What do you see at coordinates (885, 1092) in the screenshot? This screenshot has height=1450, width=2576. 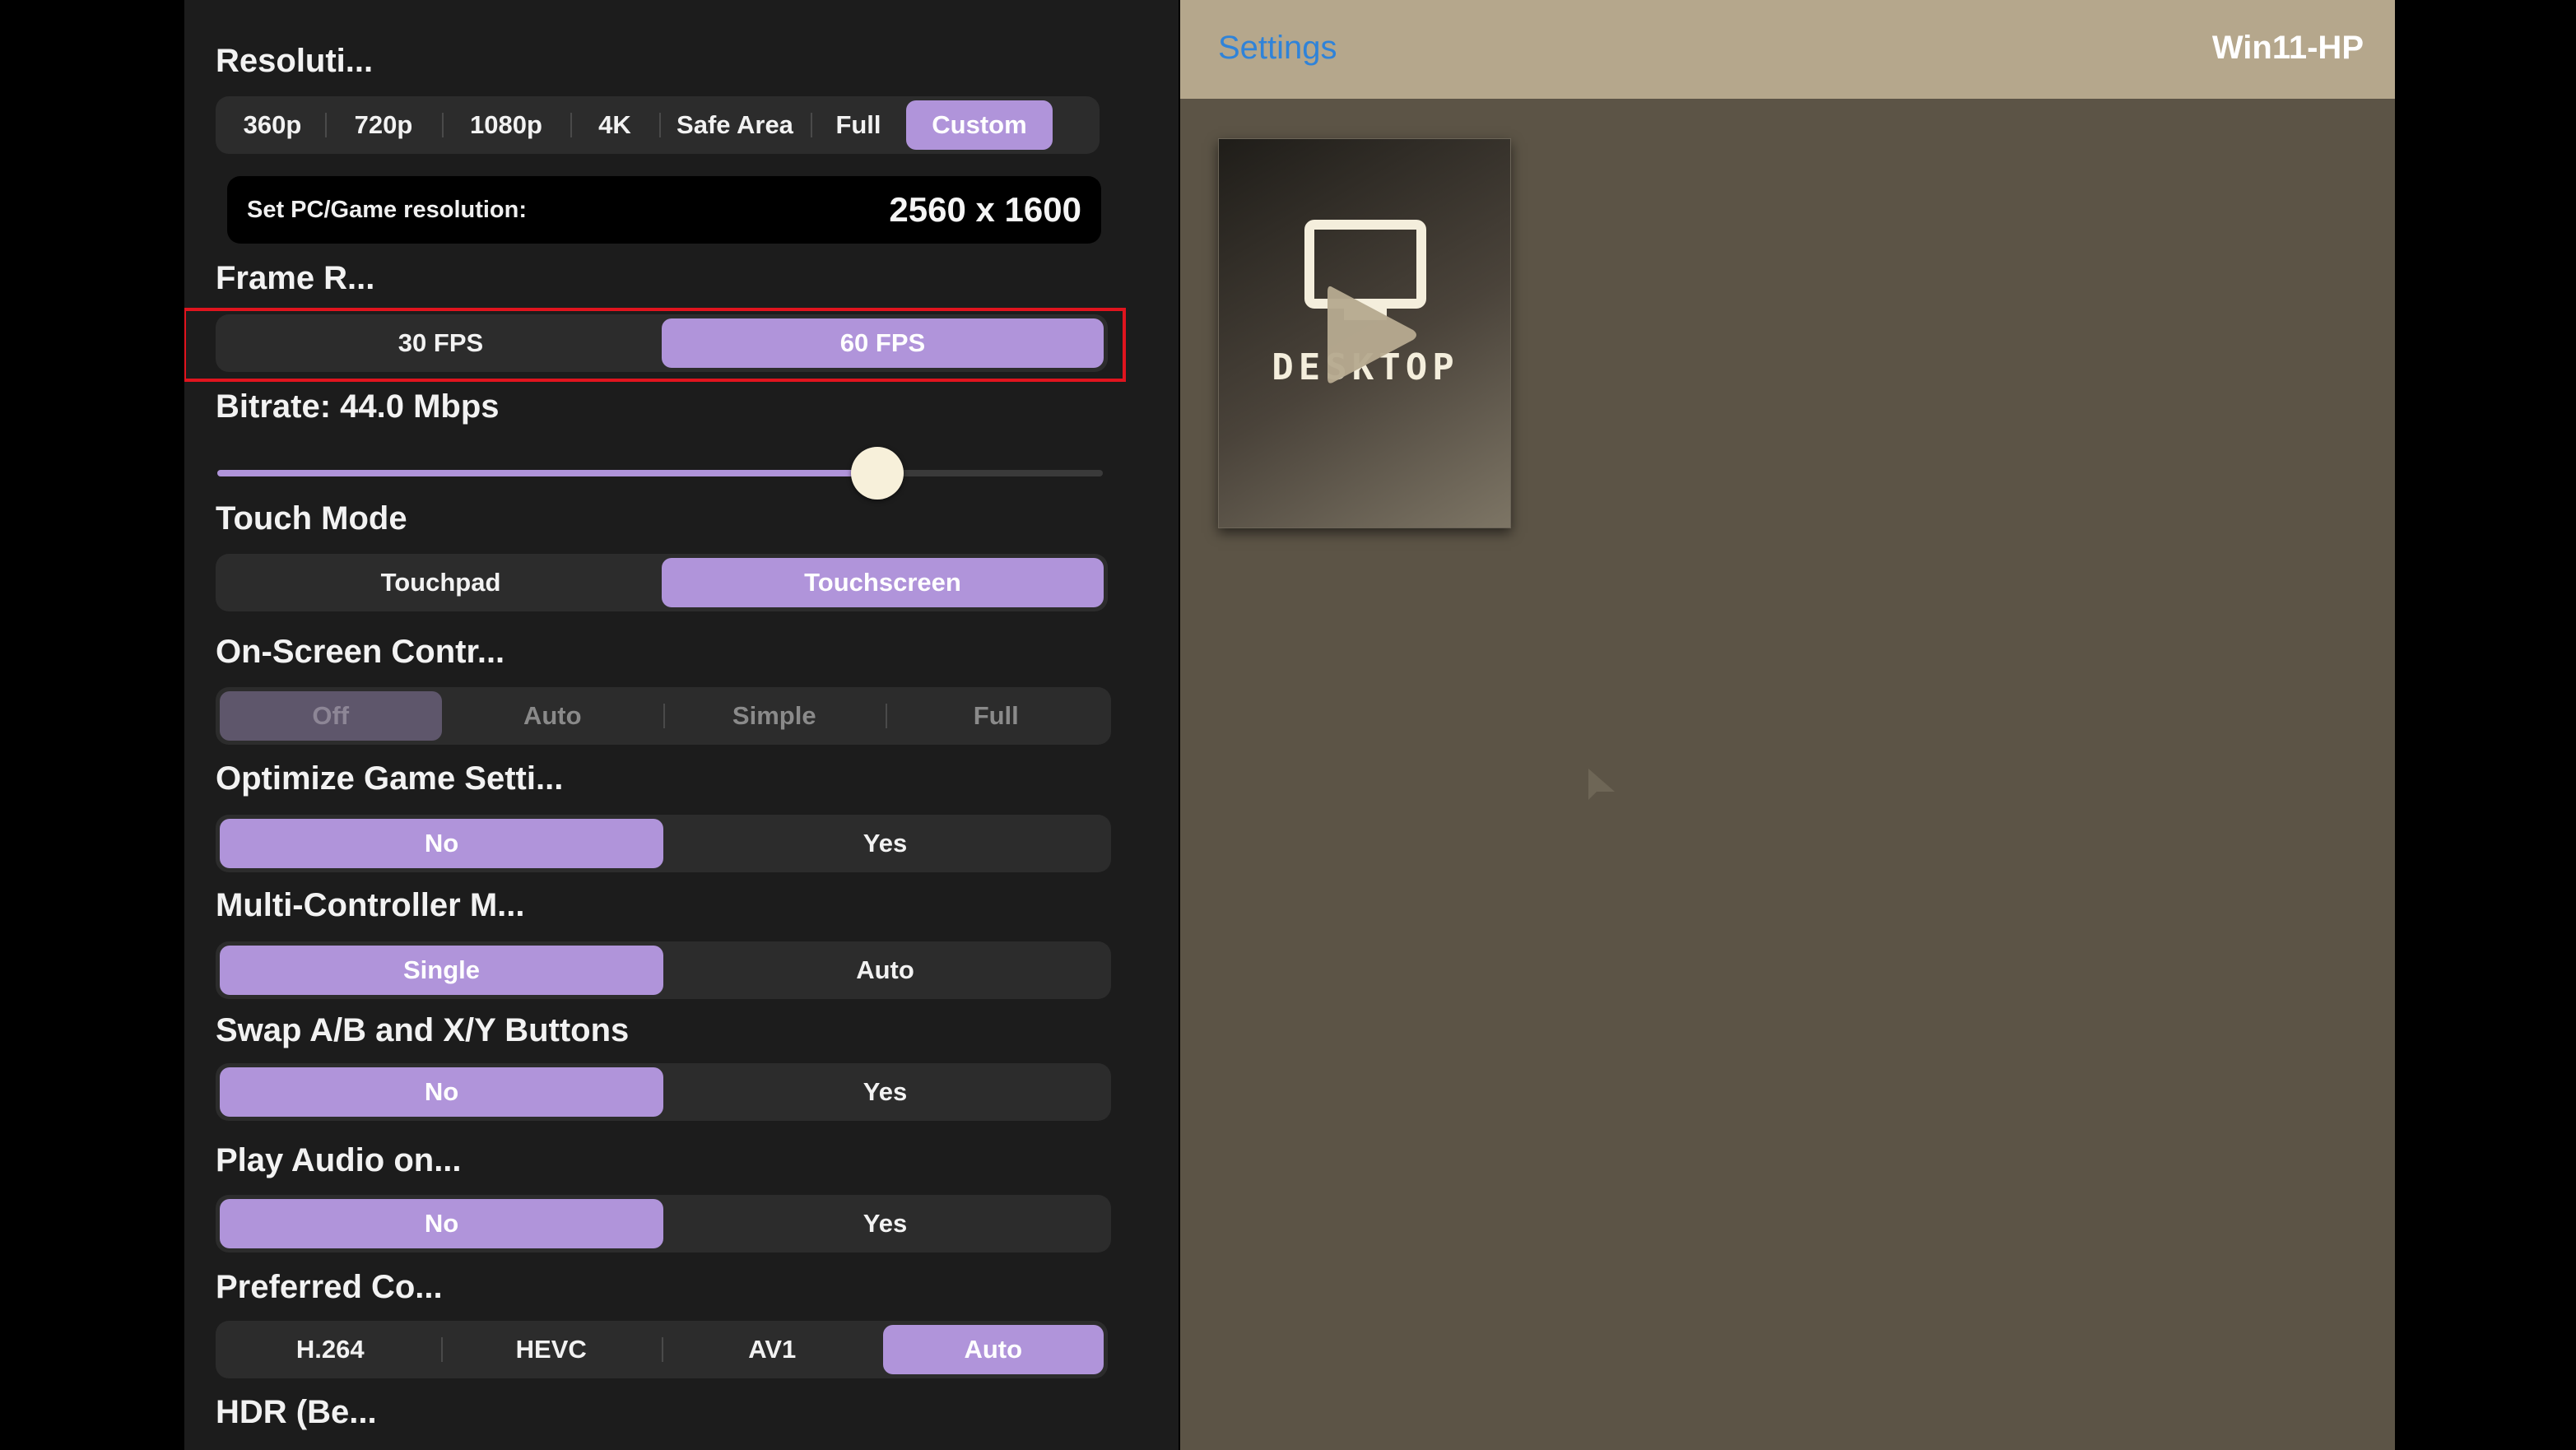 I see `swap-buttons-option-yes: Yes` at bounding box center [885, 1092].